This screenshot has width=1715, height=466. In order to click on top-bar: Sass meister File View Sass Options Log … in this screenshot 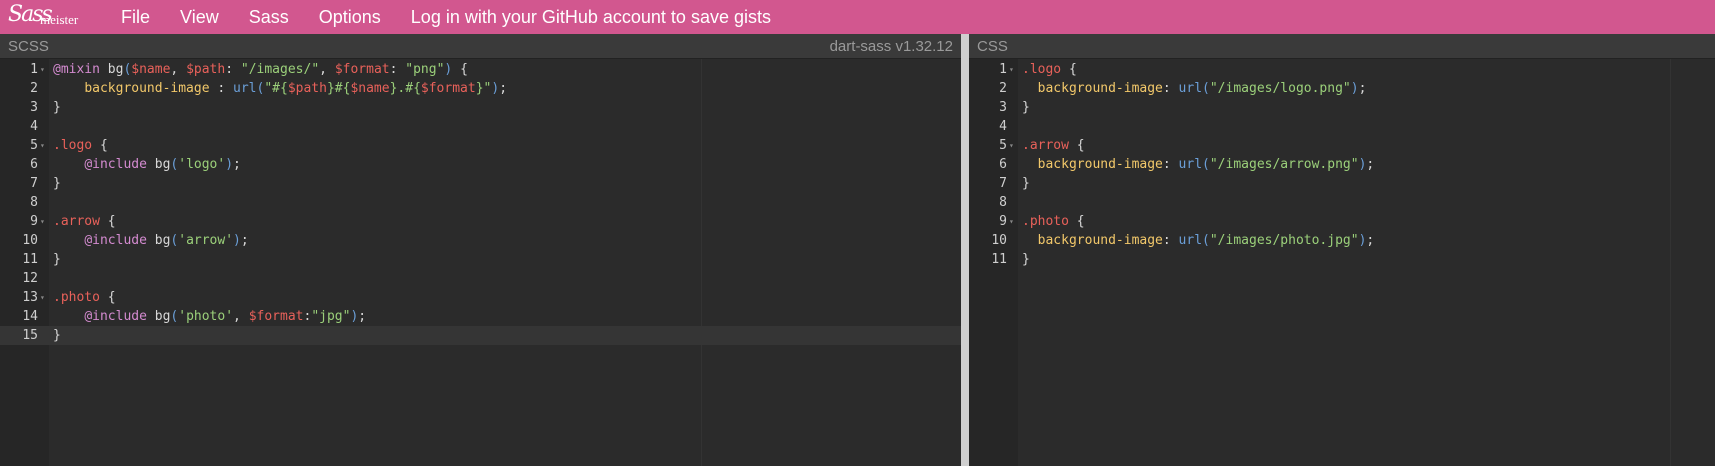, I will do `click(857, 17)`.